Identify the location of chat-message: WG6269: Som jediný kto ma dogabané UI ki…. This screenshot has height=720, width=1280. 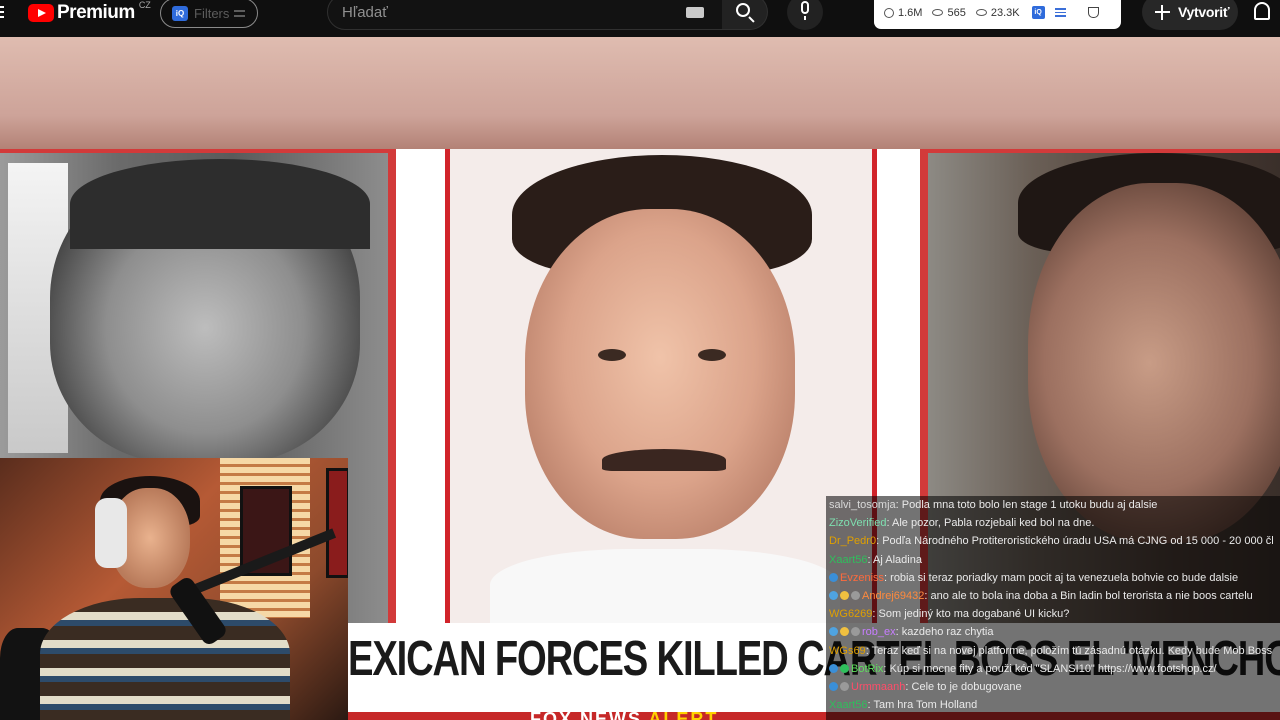
(1053, 614).